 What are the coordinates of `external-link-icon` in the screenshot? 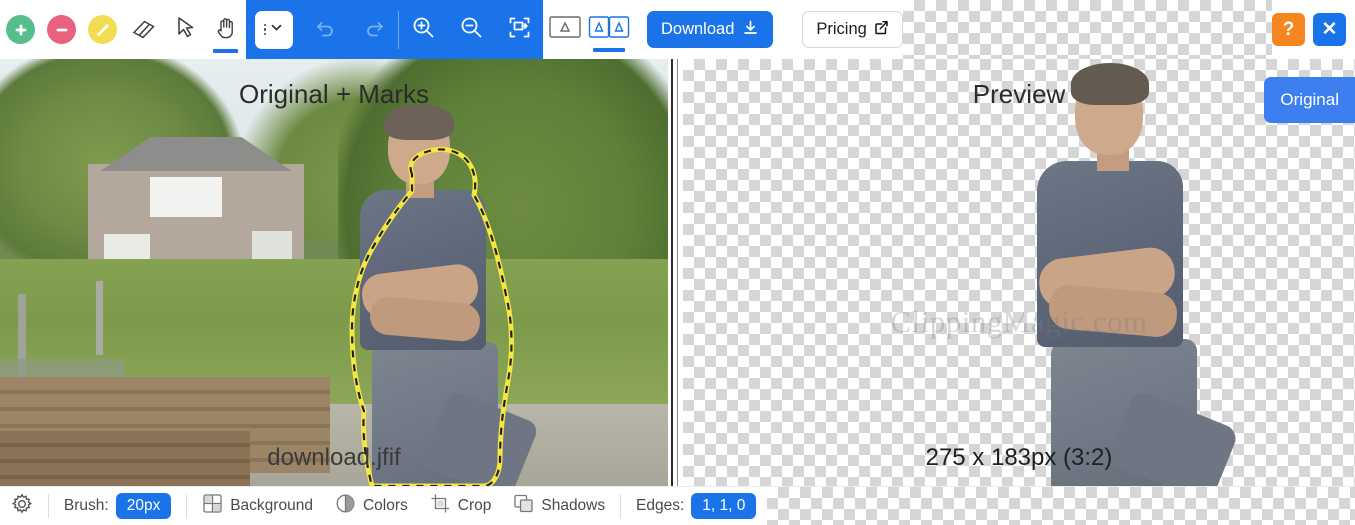 It's located at (881, 30).